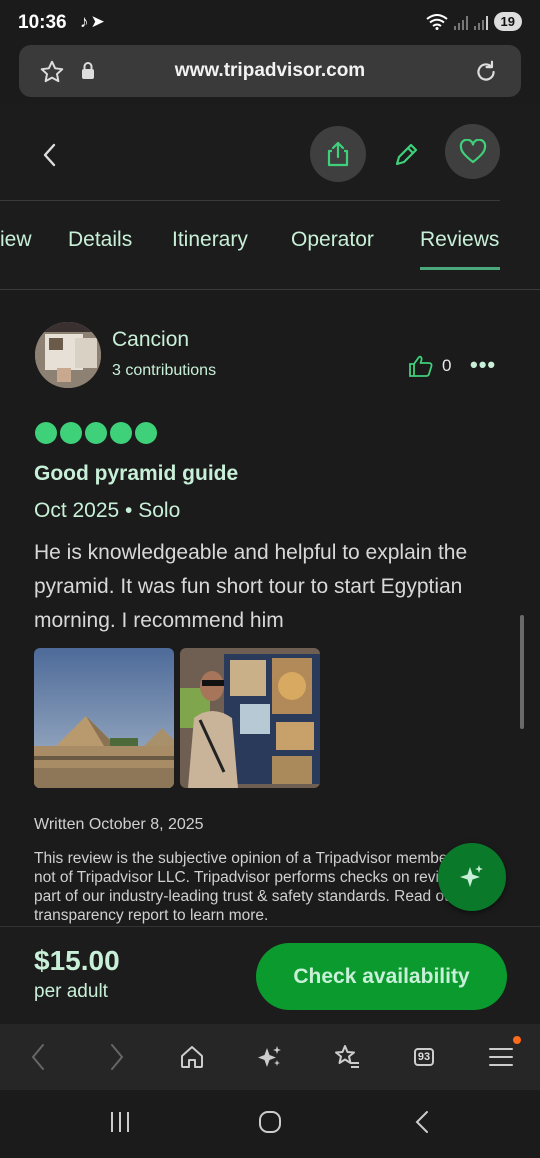 The image size is (540, 1158). I want to click on booking-bar: $15.00 per adult Check availability, so click(270, 975).